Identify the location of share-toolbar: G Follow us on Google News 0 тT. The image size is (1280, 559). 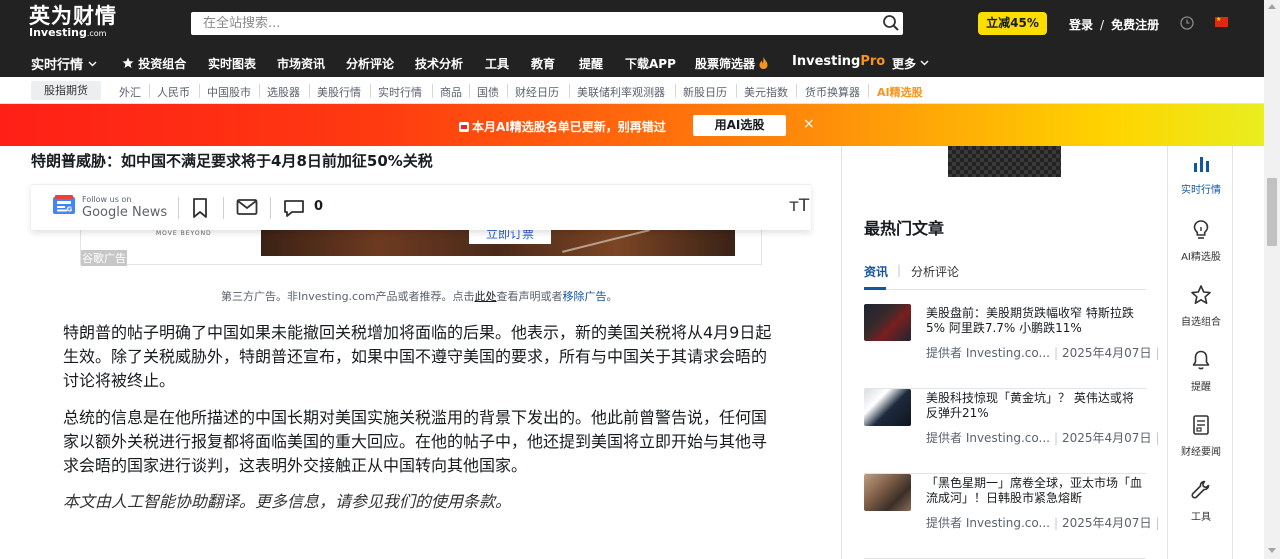
(421, 207).